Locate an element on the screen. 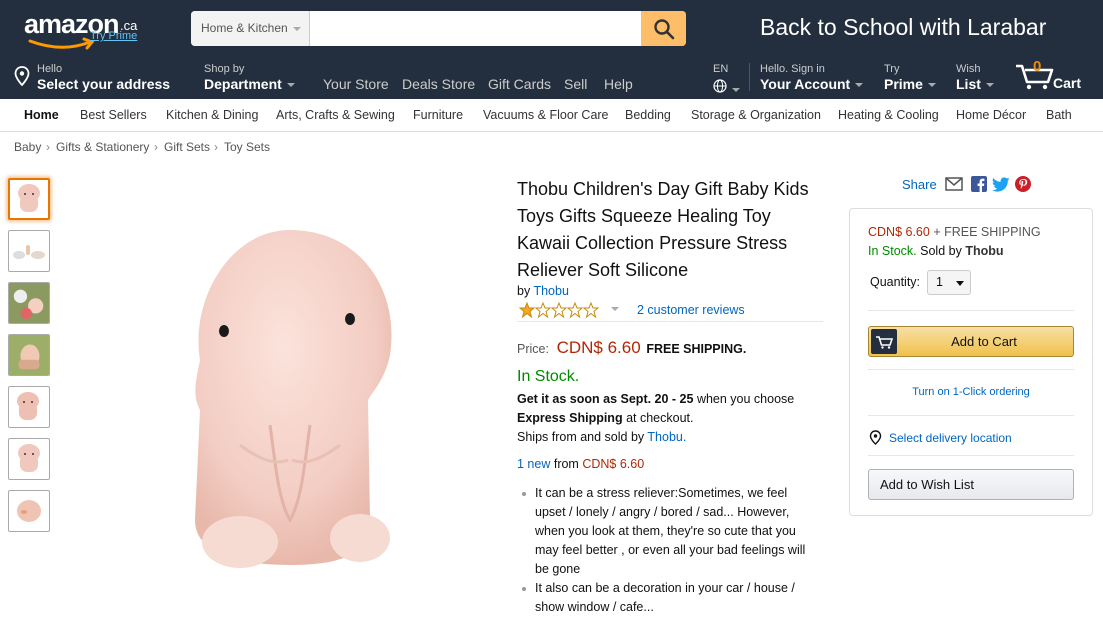 This screenshot has width=1103, height=618. buybox-stock: In Stock. is located at coordinates (892, 251).